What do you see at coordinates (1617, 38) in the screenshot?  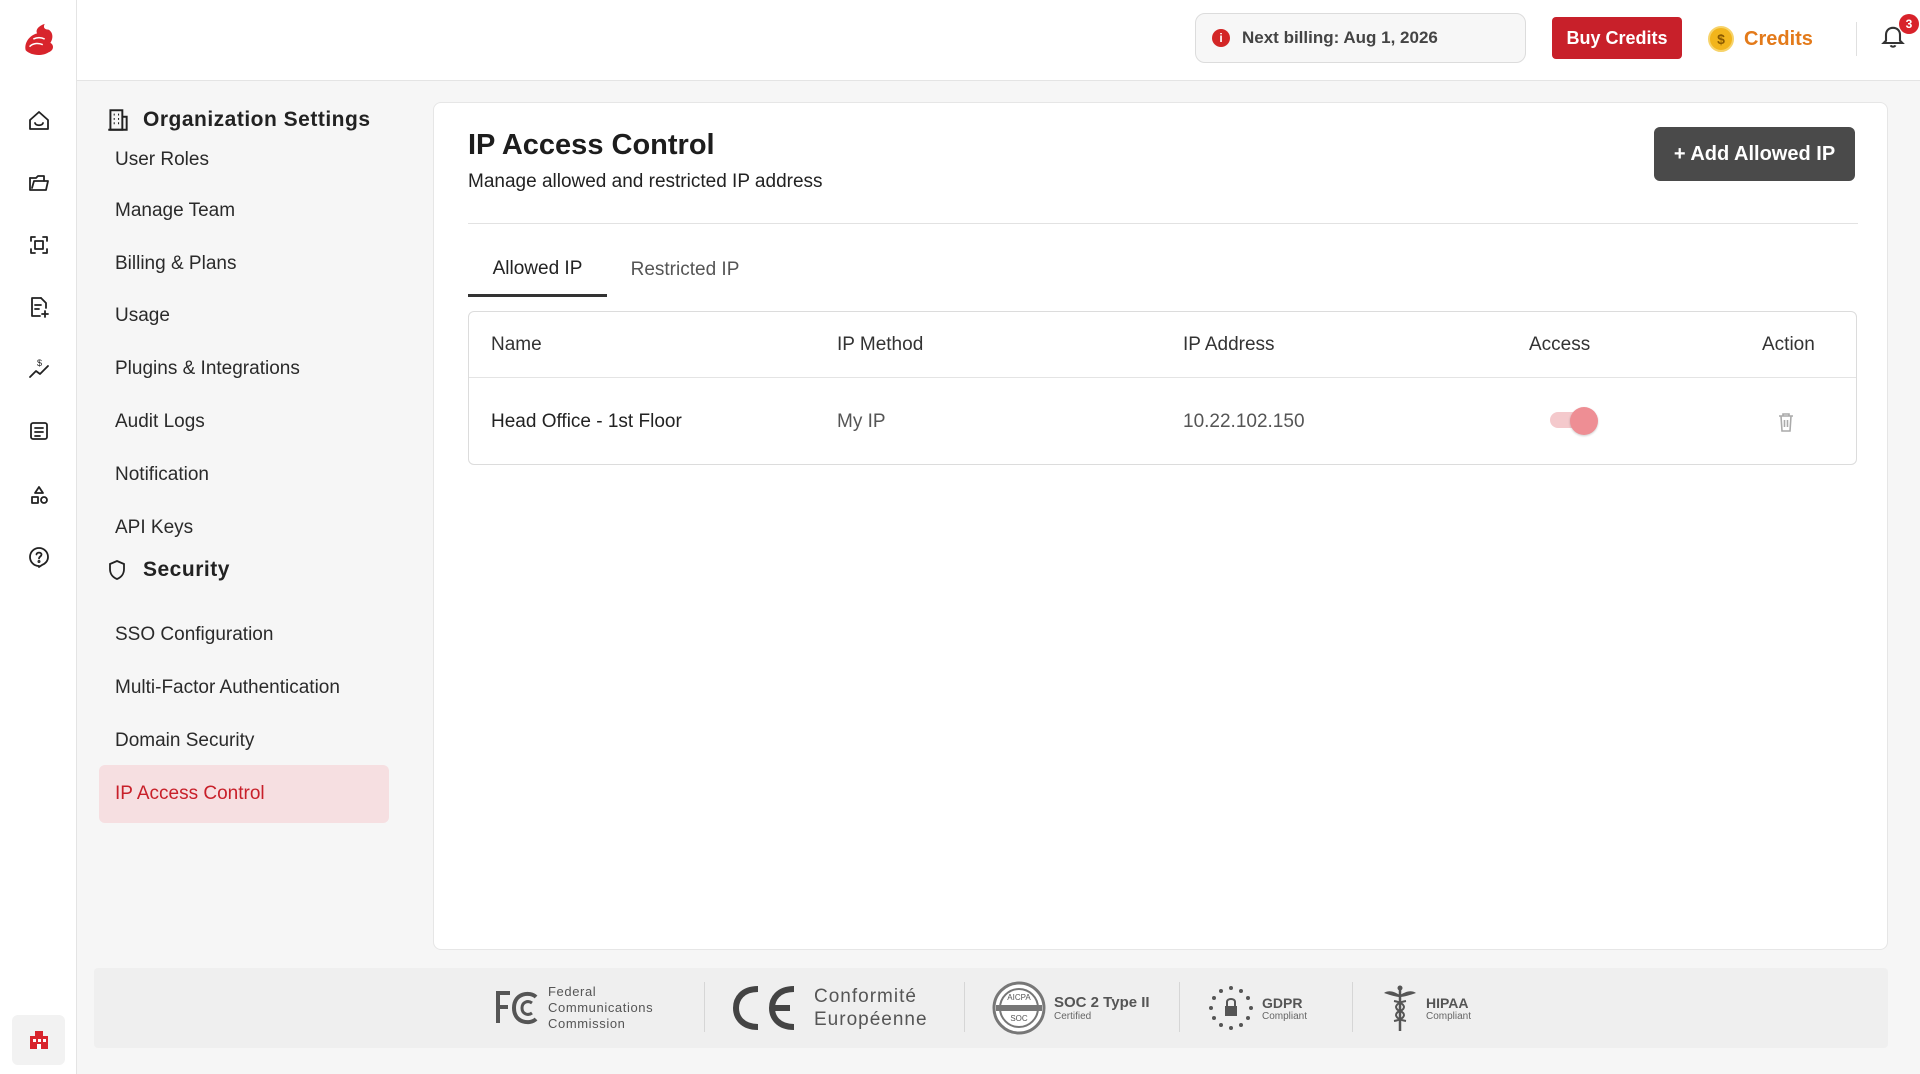 I see `buy-credits-button: Buy Credits` at bounding box center [1617, 38].